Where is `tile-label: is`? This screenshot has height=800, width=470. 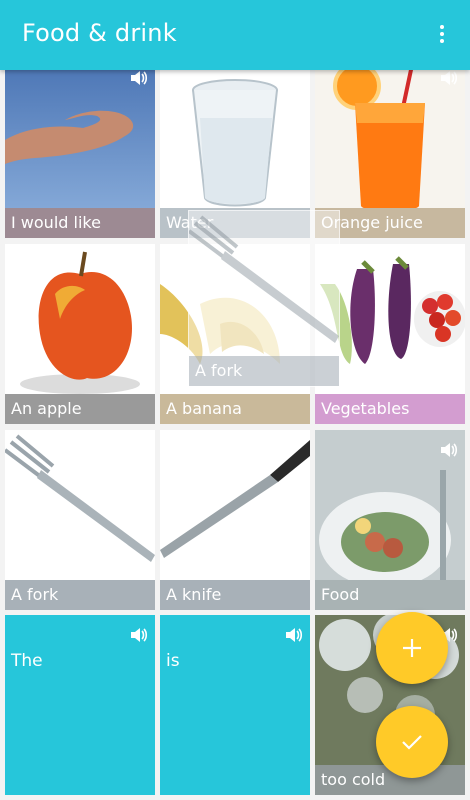
tile-label: is is located at coordinates (173, 661).